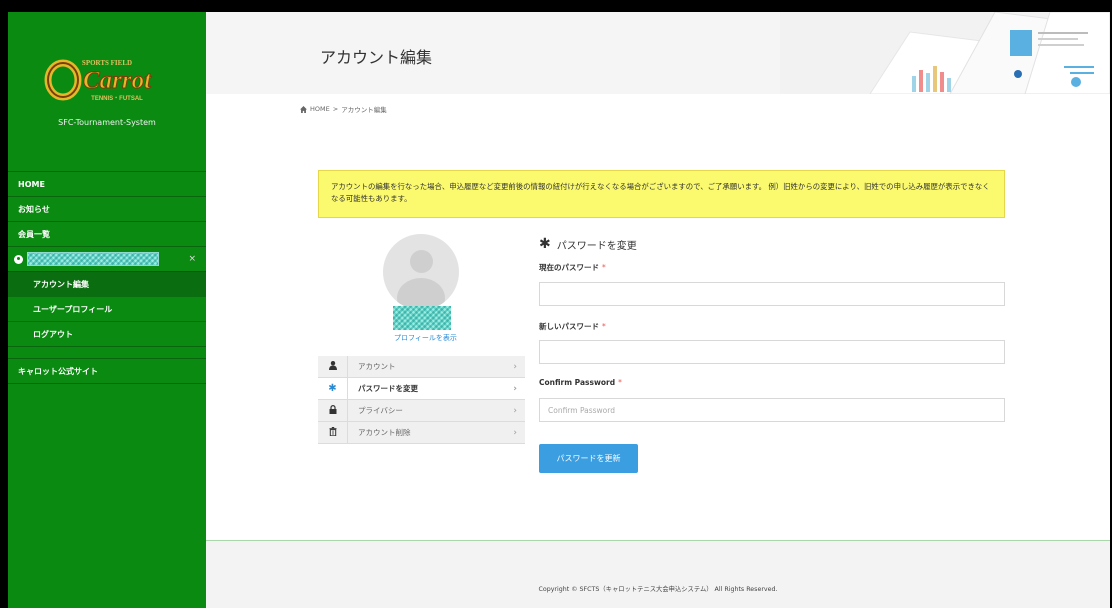 The height and width of the screenshot is (608, 1112). I want to click on menu-item-change-password: ✱ パスワードを変更 ›, so click(421, 388).